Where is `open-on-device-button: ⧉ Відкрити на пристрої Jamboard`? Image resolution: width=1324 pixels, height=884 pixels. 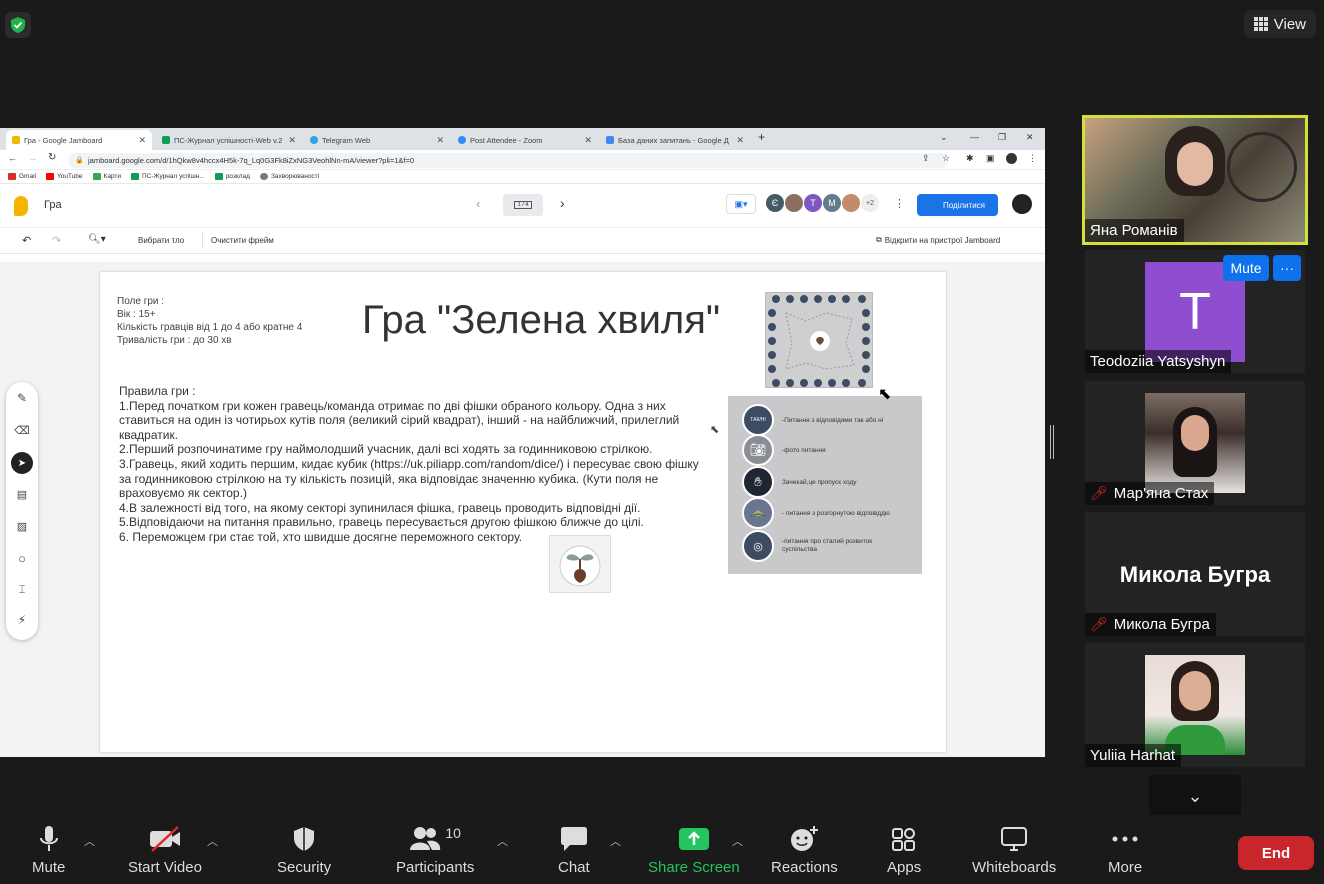 open-on-device-button: ⧉ Відкрити на пристрої Jamboard is located at coordinates (938, 240).